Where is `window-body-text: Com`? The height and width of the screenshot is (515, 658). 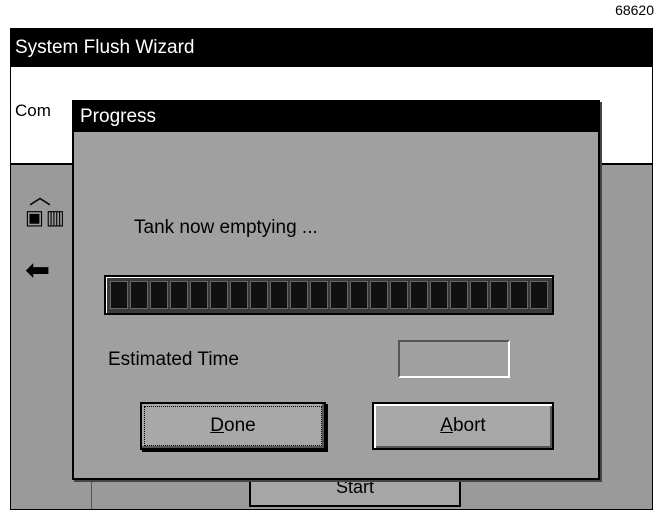 window-body-text: Com is located at coordinates (33, 110).